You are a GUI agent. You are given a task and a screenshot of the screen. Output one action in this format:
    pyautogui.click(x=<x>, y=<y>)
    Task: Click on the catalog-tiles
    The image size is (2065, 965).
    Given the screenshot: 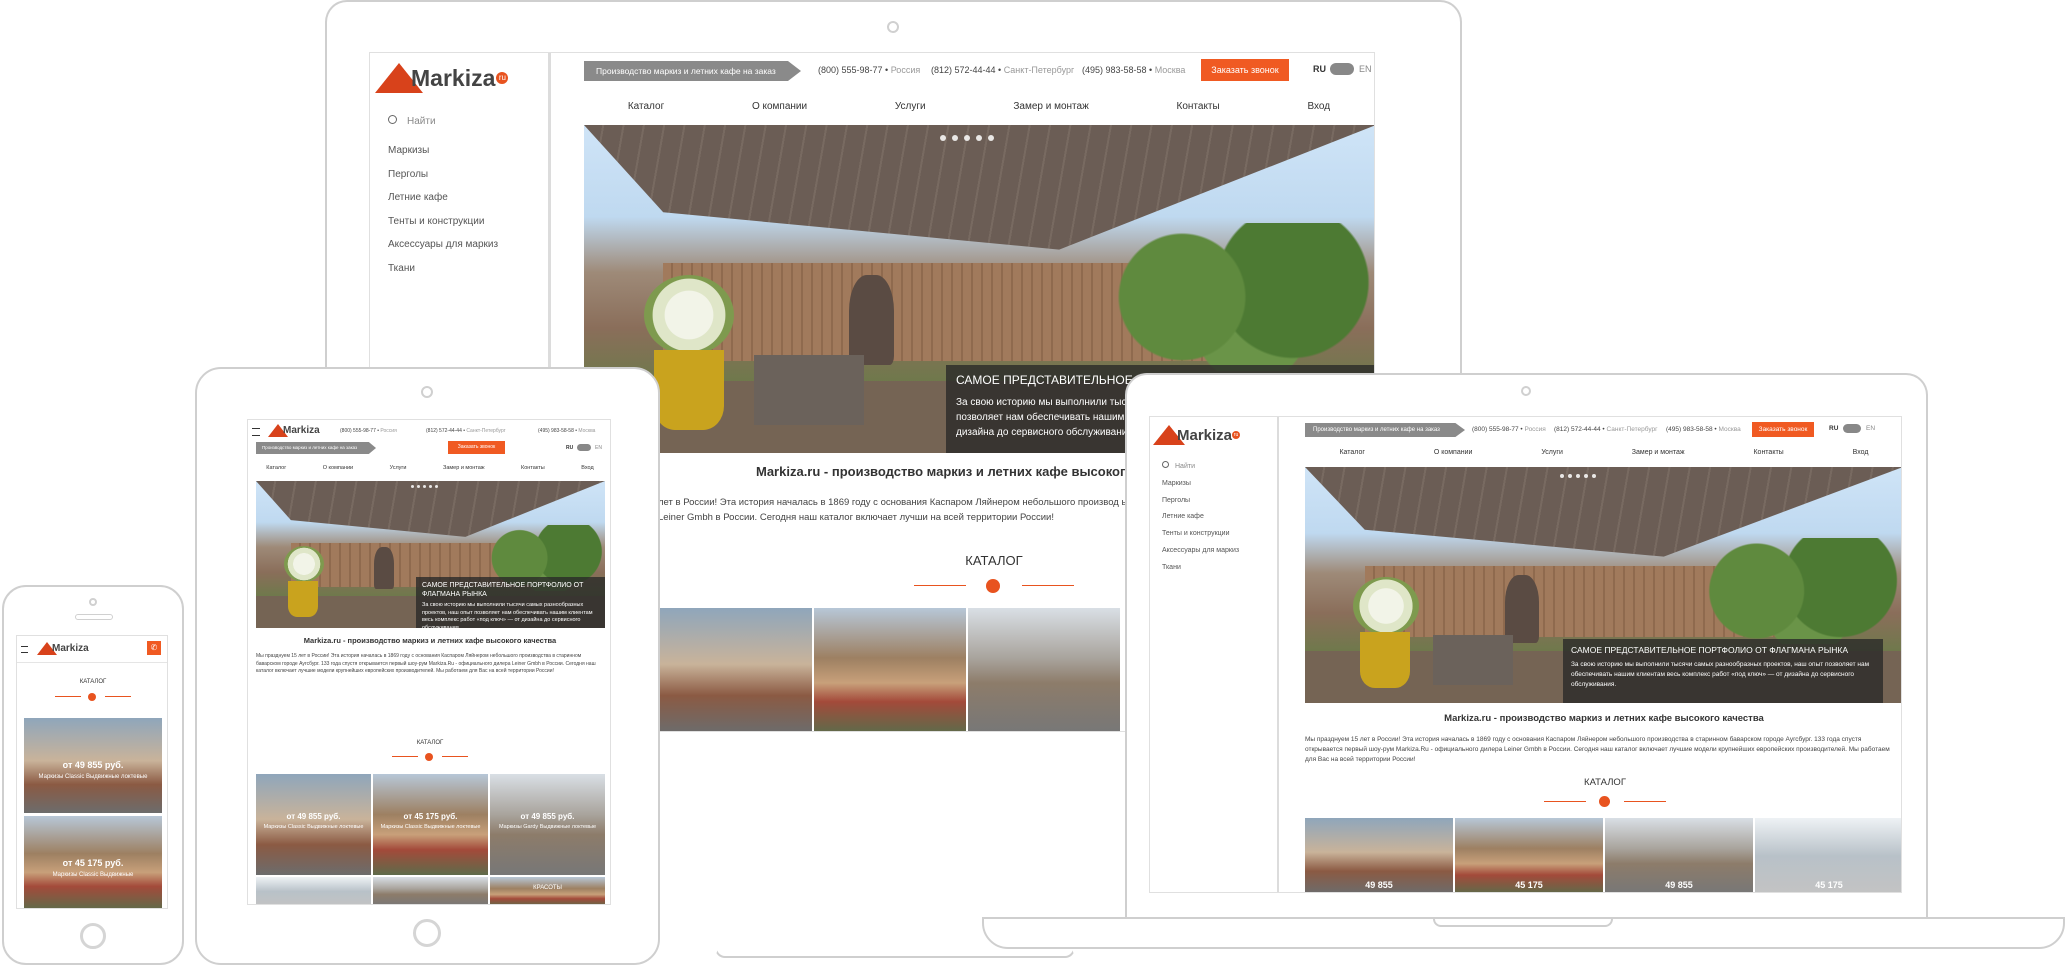 What is the action you would take?
    pyautogui.click(x=890, y=669)
    